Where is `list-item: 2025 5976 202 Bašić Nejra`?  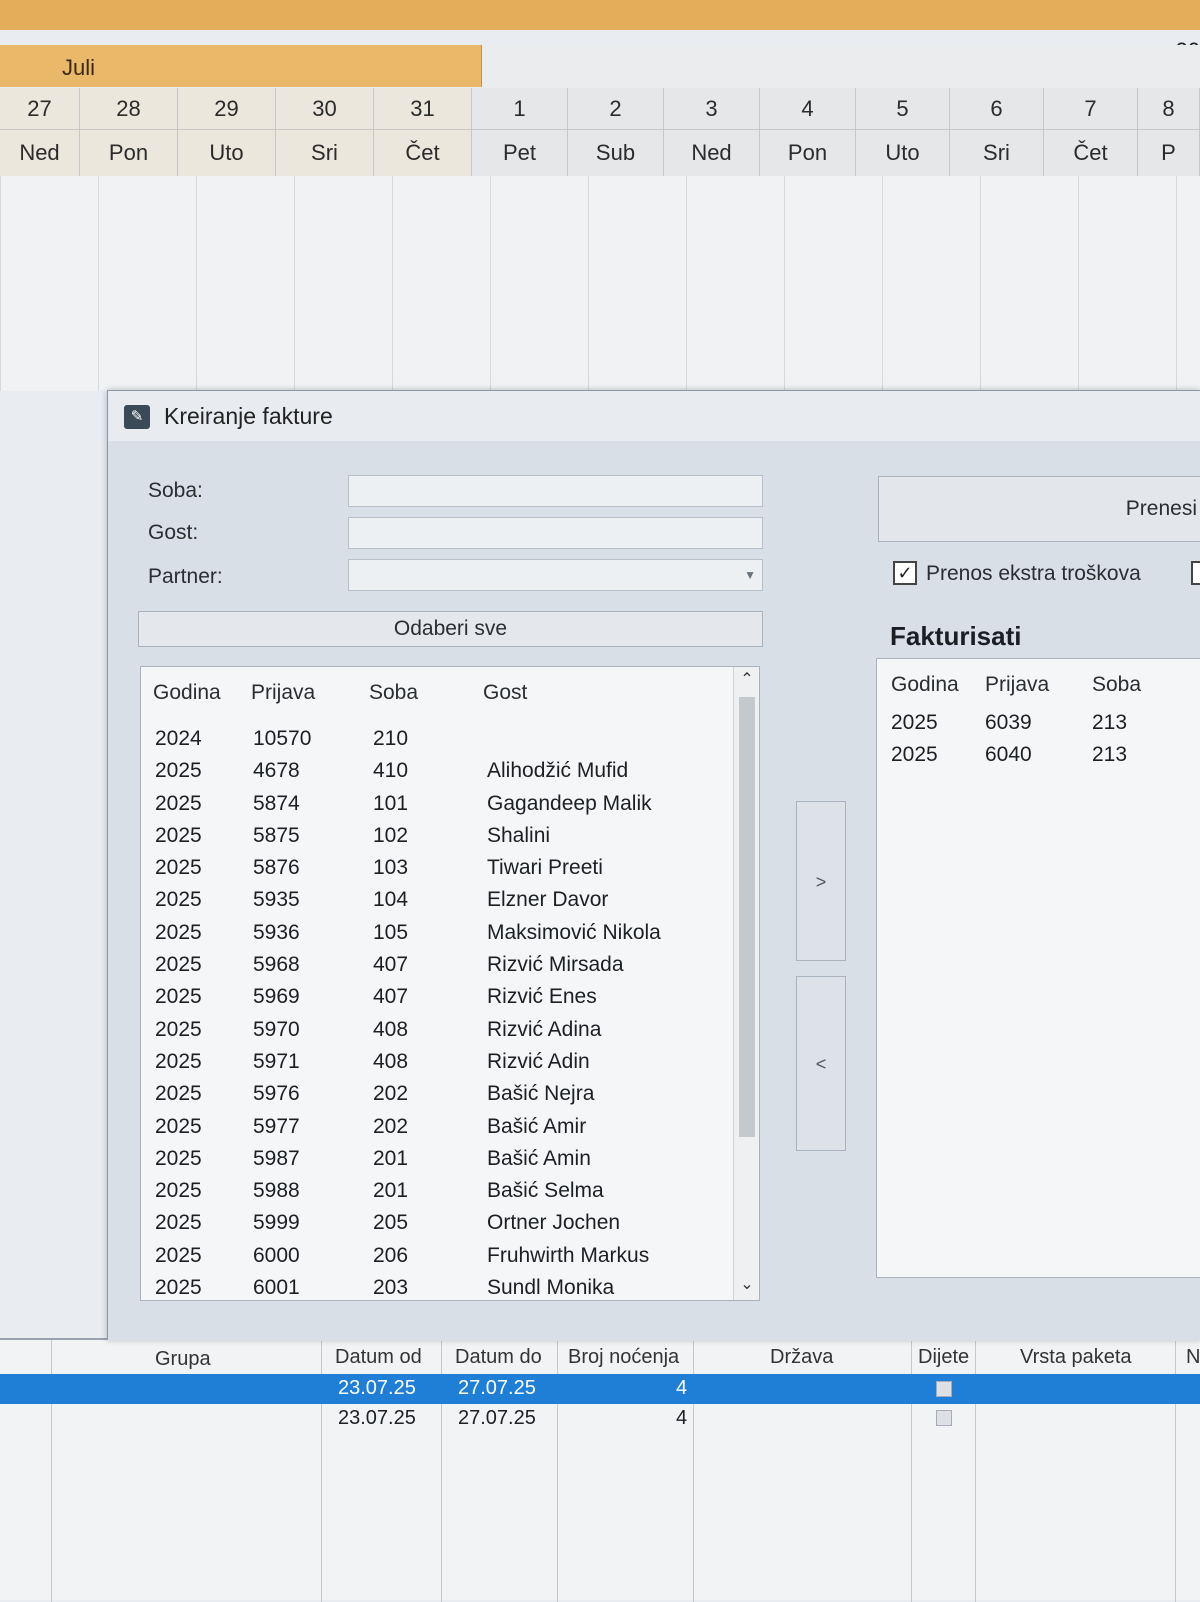 list-item: 2025 5976 202 Bašić Nejra is located at coordinates (436, 1094).